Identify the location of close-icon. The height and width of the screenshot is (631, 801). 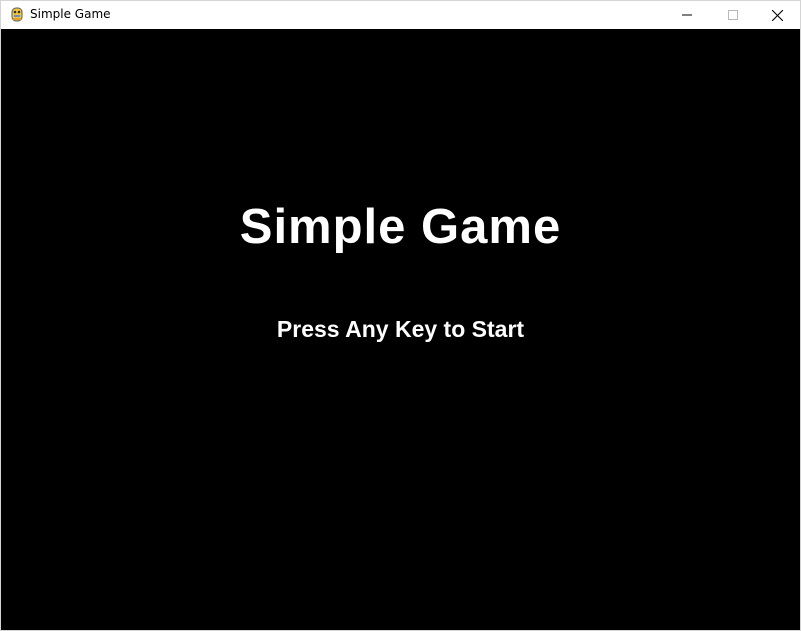
(777, 15).